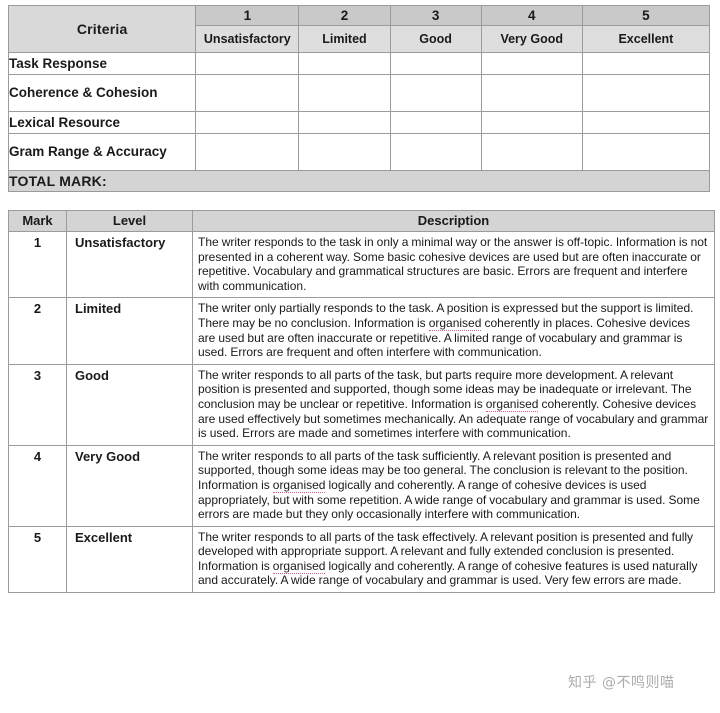 The image size is (720, 713). Describe the element at coordinates (129, 485) in the screenshot. I see `descriptor-level-4: Very Good` at that location.